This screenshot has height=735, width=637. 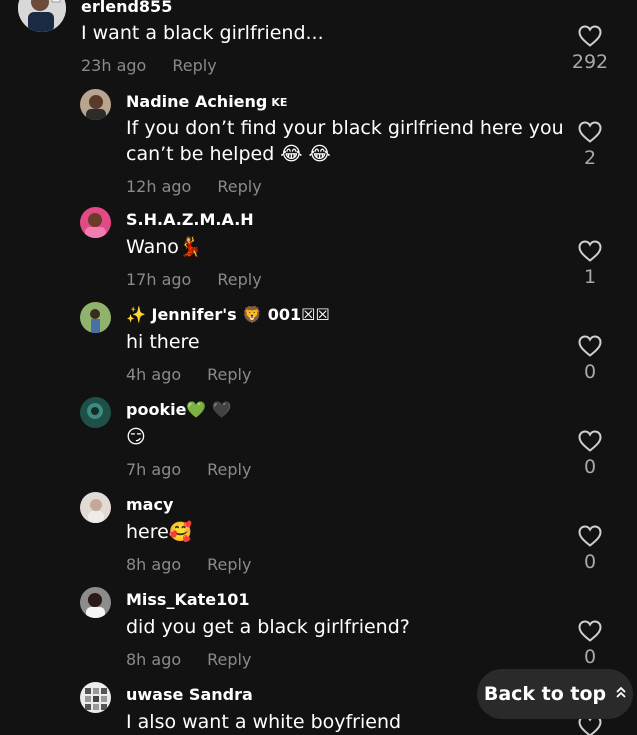 What do you see at coordinates (545, 694) in the screenshot?
I see `back-to-top-label: Back to top` at bounding box center [545, 694].